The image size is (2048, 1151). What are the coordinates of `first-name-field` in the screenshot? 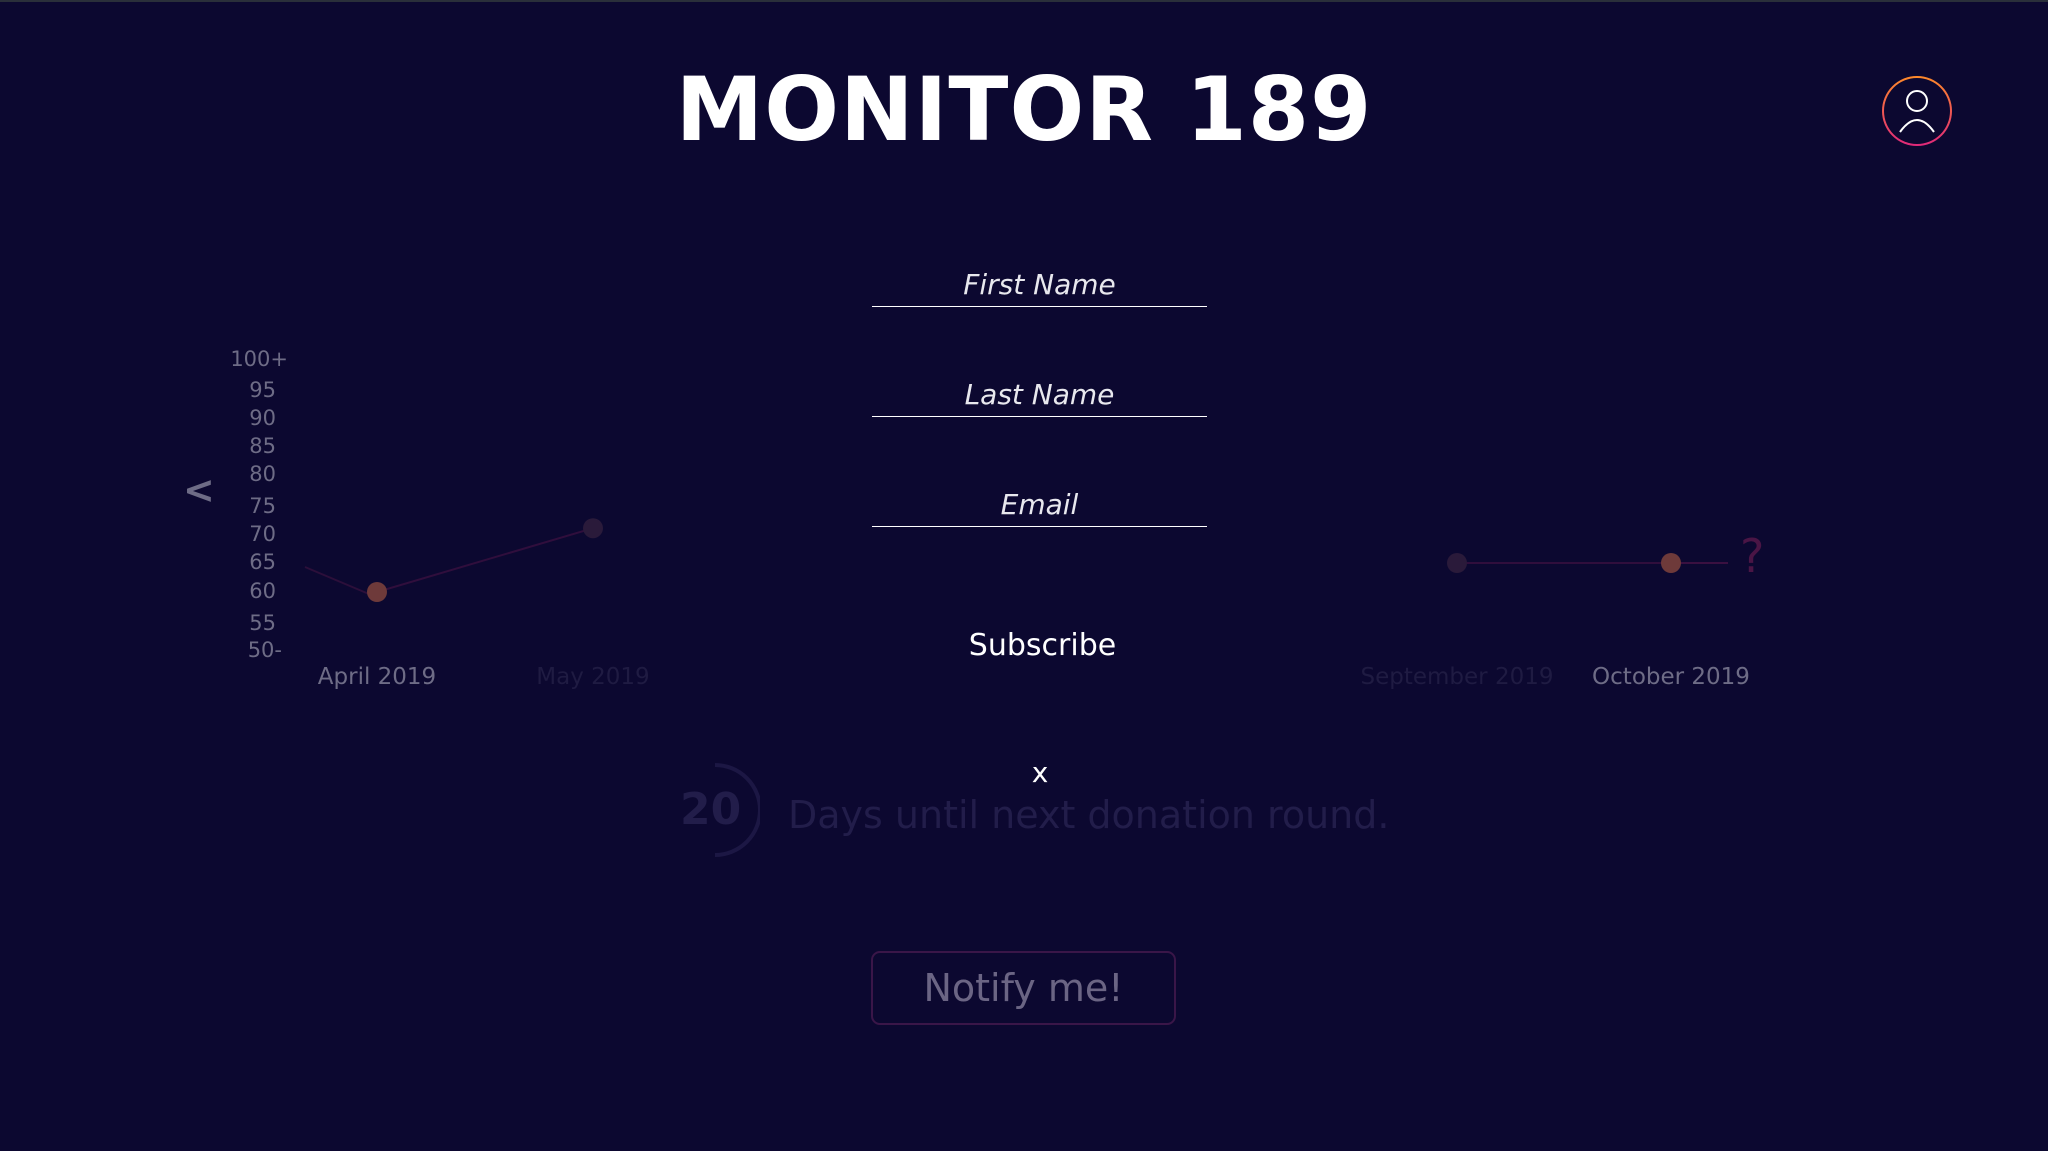 It's located at (1039, 285).